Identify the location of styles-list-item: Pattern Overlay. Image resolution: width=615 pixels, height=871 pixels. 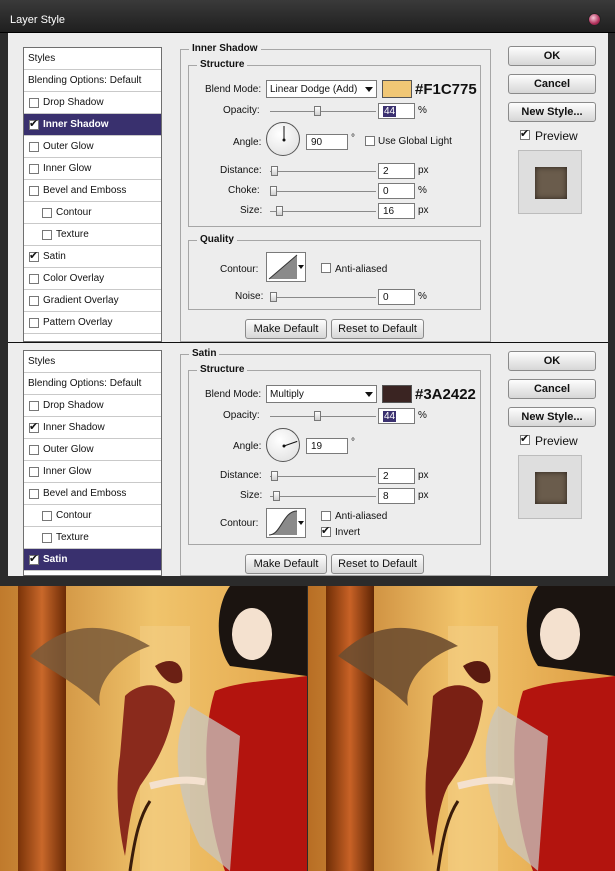
(92, 323).